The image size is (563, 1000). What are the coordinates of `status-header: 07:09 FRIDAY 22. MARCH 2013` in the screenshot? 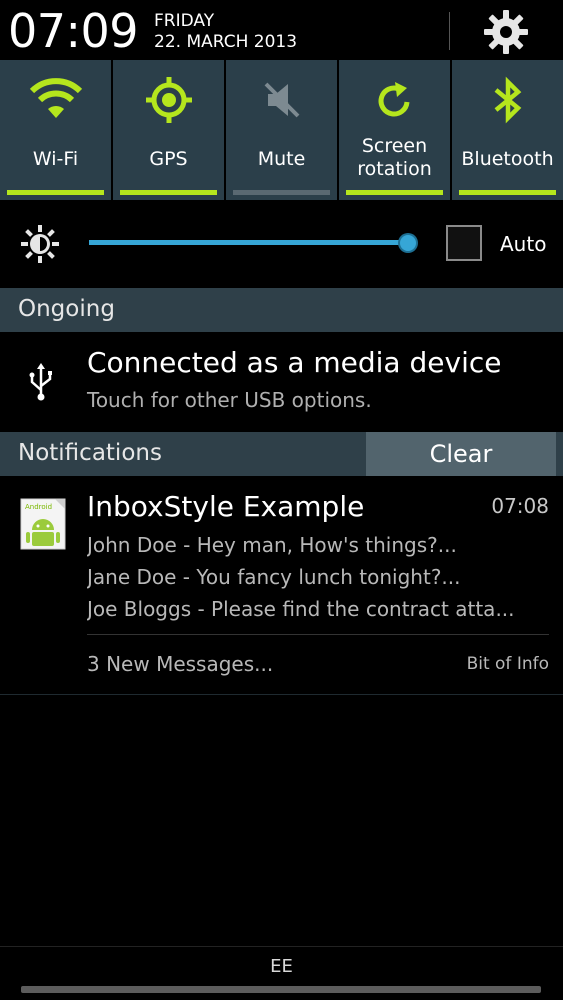 It's located at (281, 30).